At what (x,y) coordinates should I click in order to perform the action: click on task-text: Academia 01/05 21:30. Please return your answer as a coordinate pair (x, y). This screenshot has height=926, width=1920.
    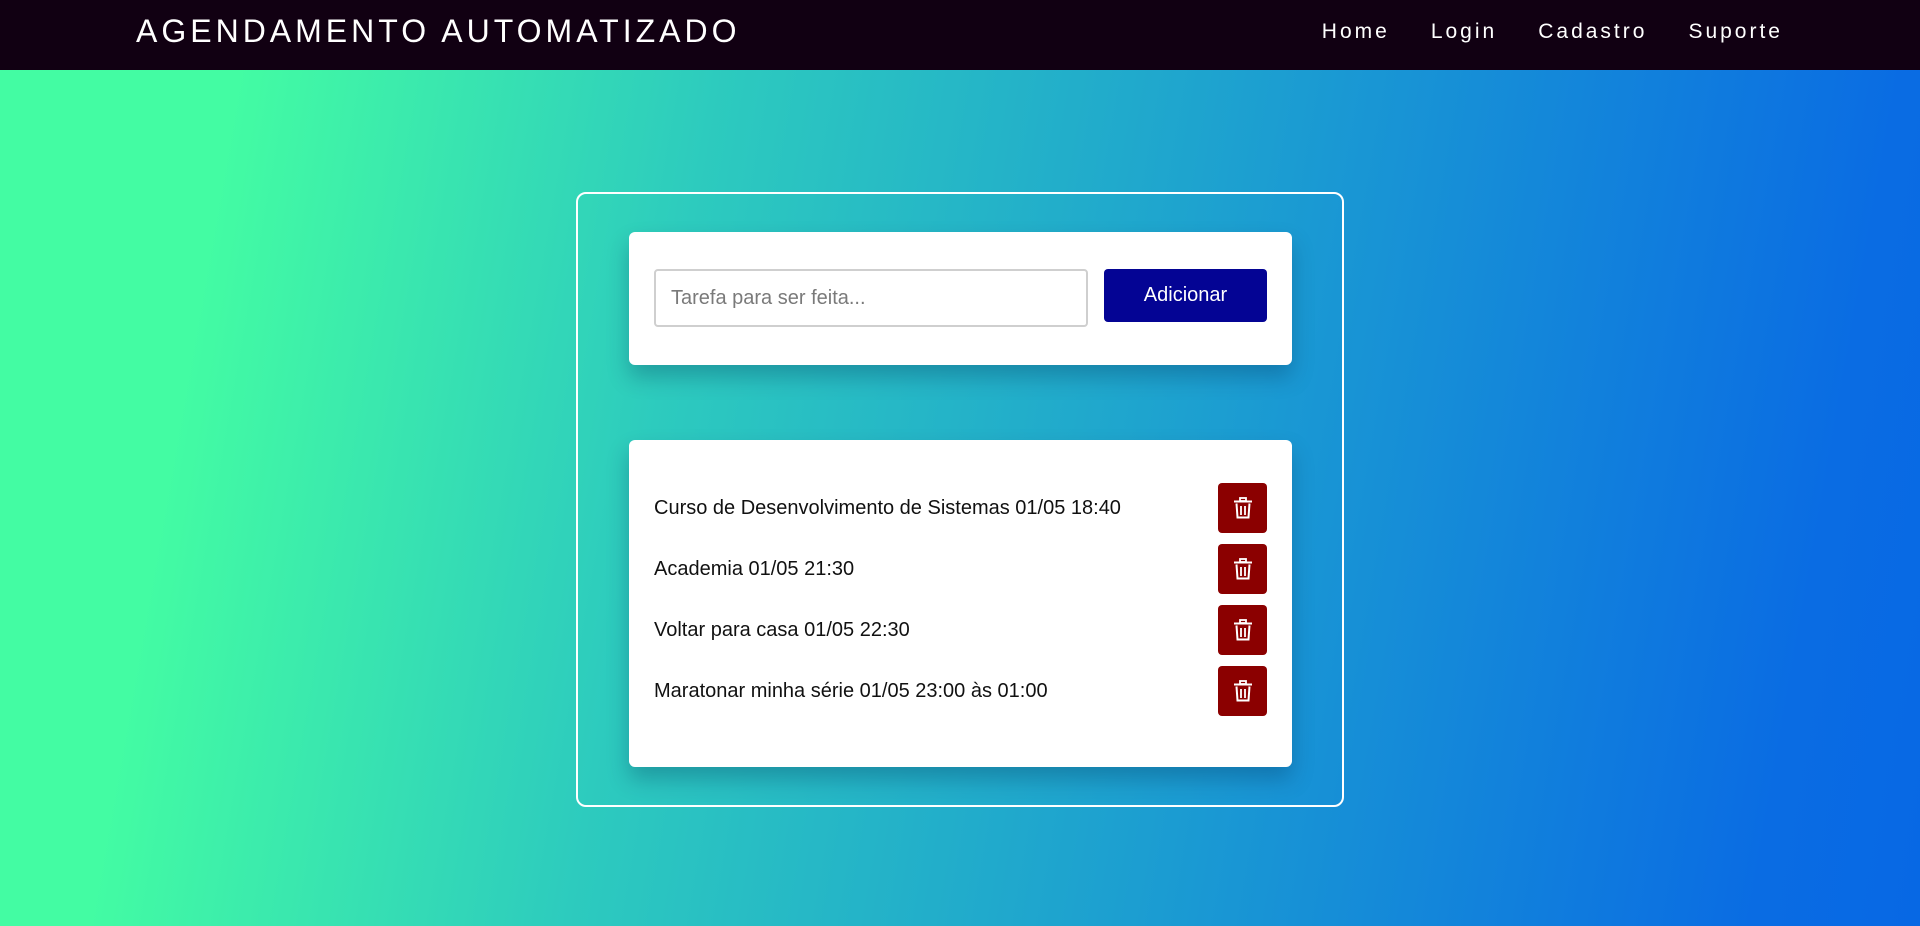
    Looking at the image, I should click on (754, 569).